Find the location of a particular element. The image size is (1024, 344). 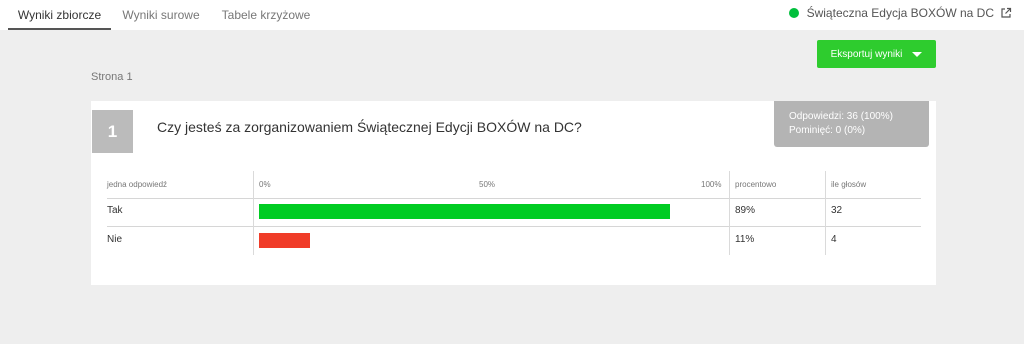

survey-link: Świąteczna Edycja BOXÓW na DC is located at coordinates (900, 13).